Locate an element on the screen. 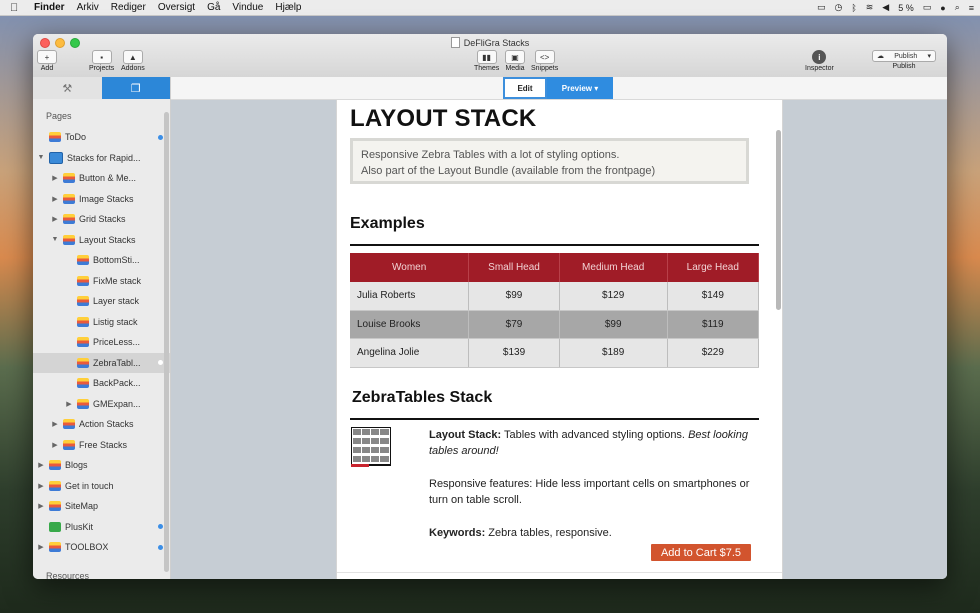 Image resolution: width=980 pixels, height=613 pixels. add-to-cart-button: Add to Cart $7.5 is located at coordinates (701, 552).